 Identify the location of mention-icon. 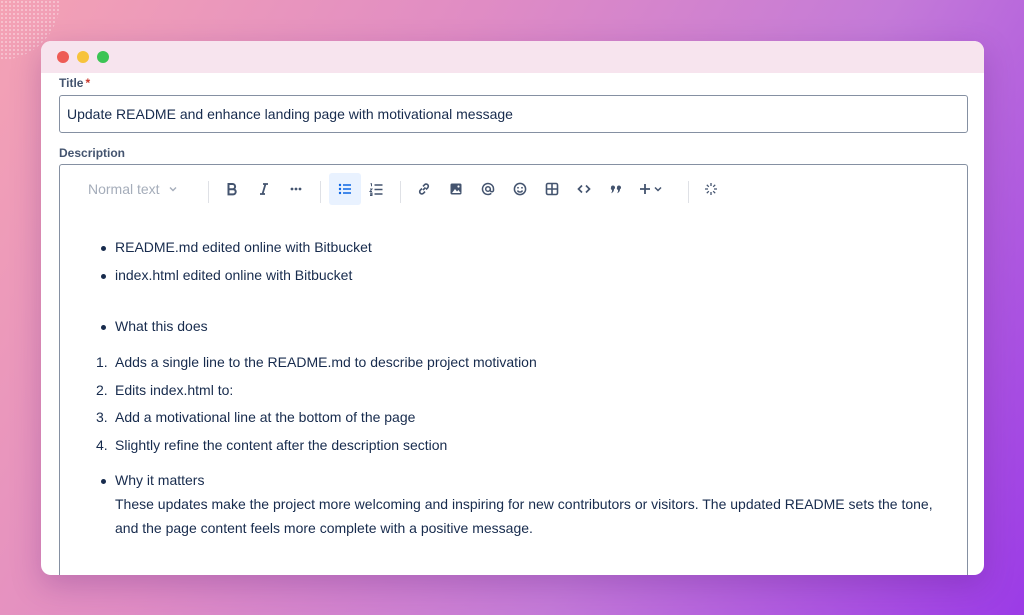
(488, 189).